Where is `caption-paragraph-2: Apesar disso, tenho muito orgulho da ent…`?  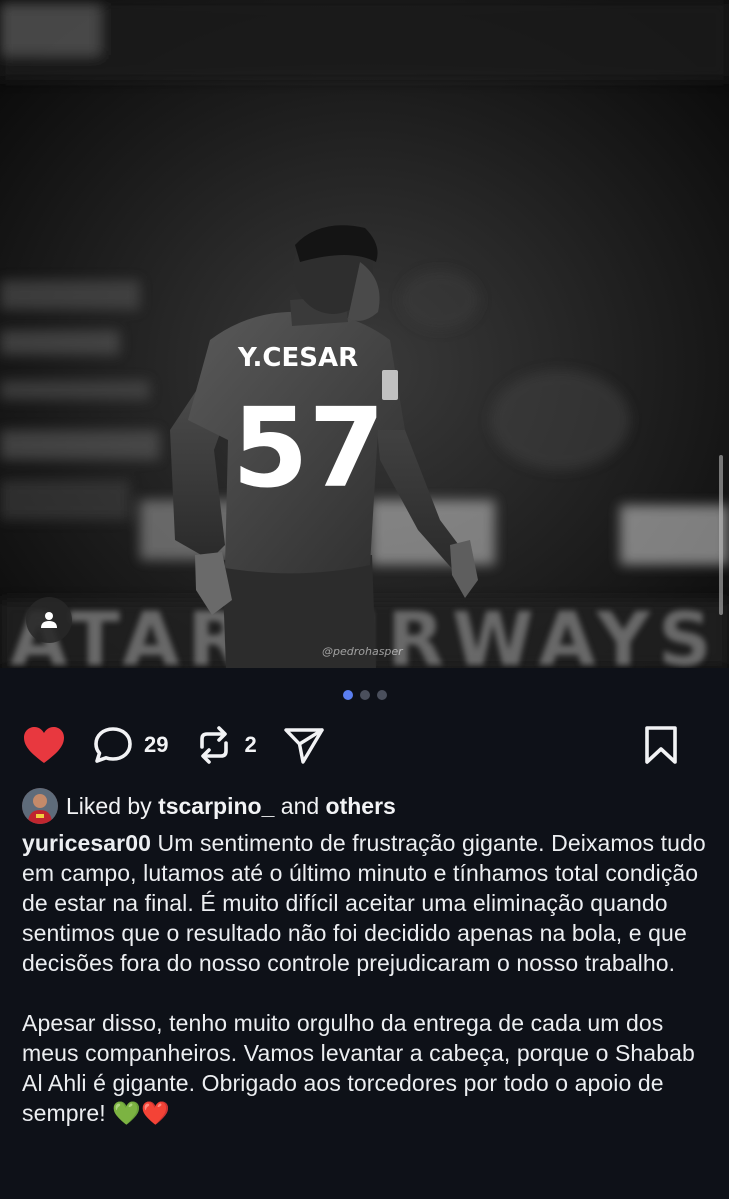
caption-paragraph-2: Apesar disso, tenho muito orgulho da ent… is located at coordinates (358, 1068).